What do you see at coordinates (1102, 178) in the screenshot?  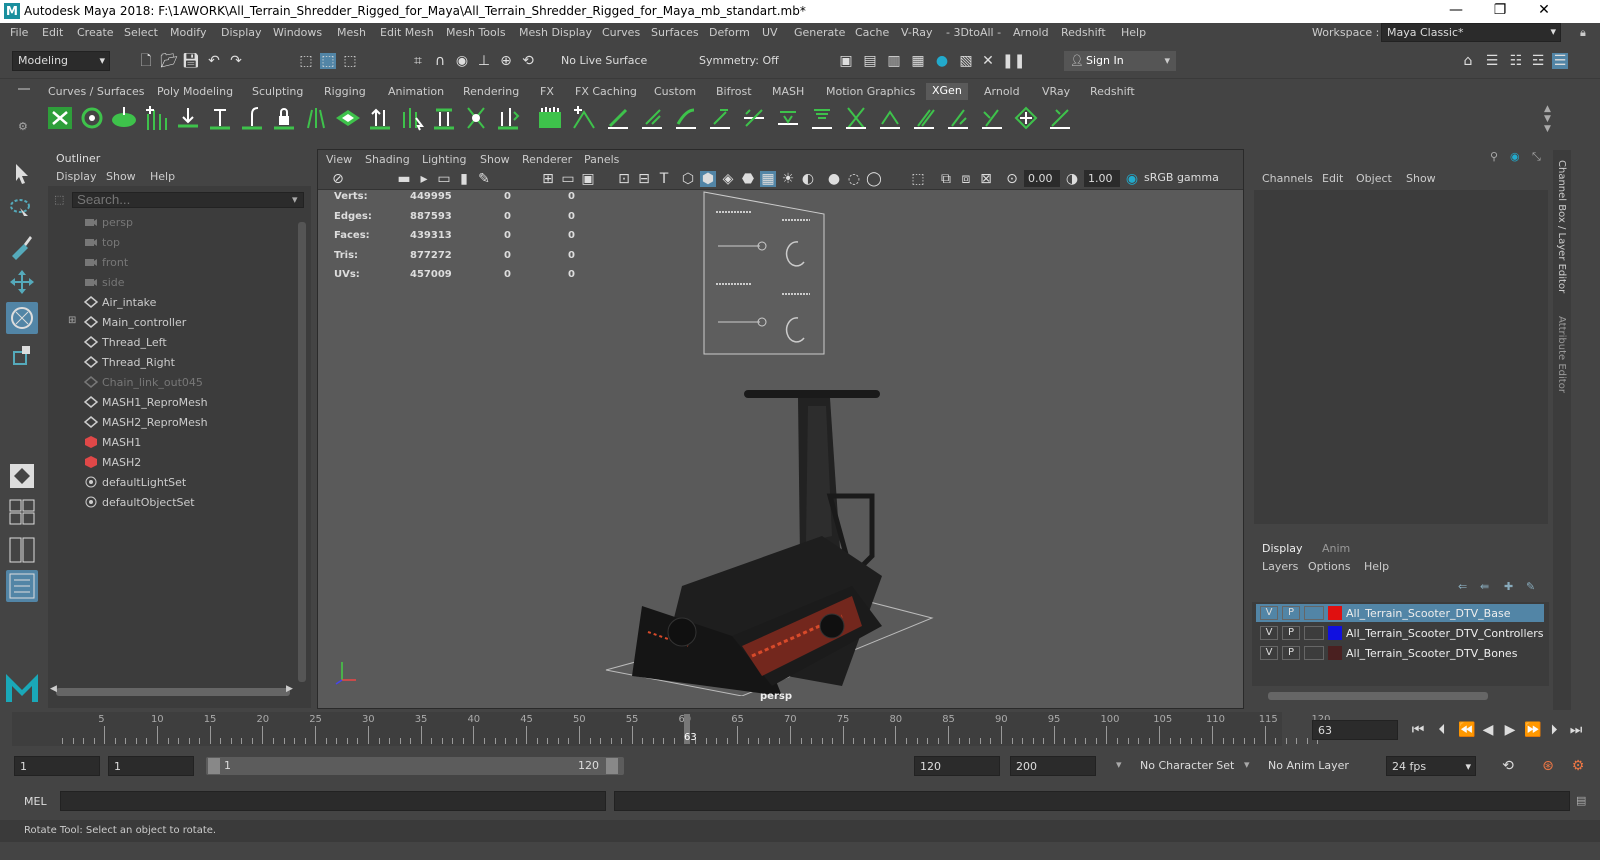 I see `gamma-field: 1.00` at bounding box center [1102, 178].